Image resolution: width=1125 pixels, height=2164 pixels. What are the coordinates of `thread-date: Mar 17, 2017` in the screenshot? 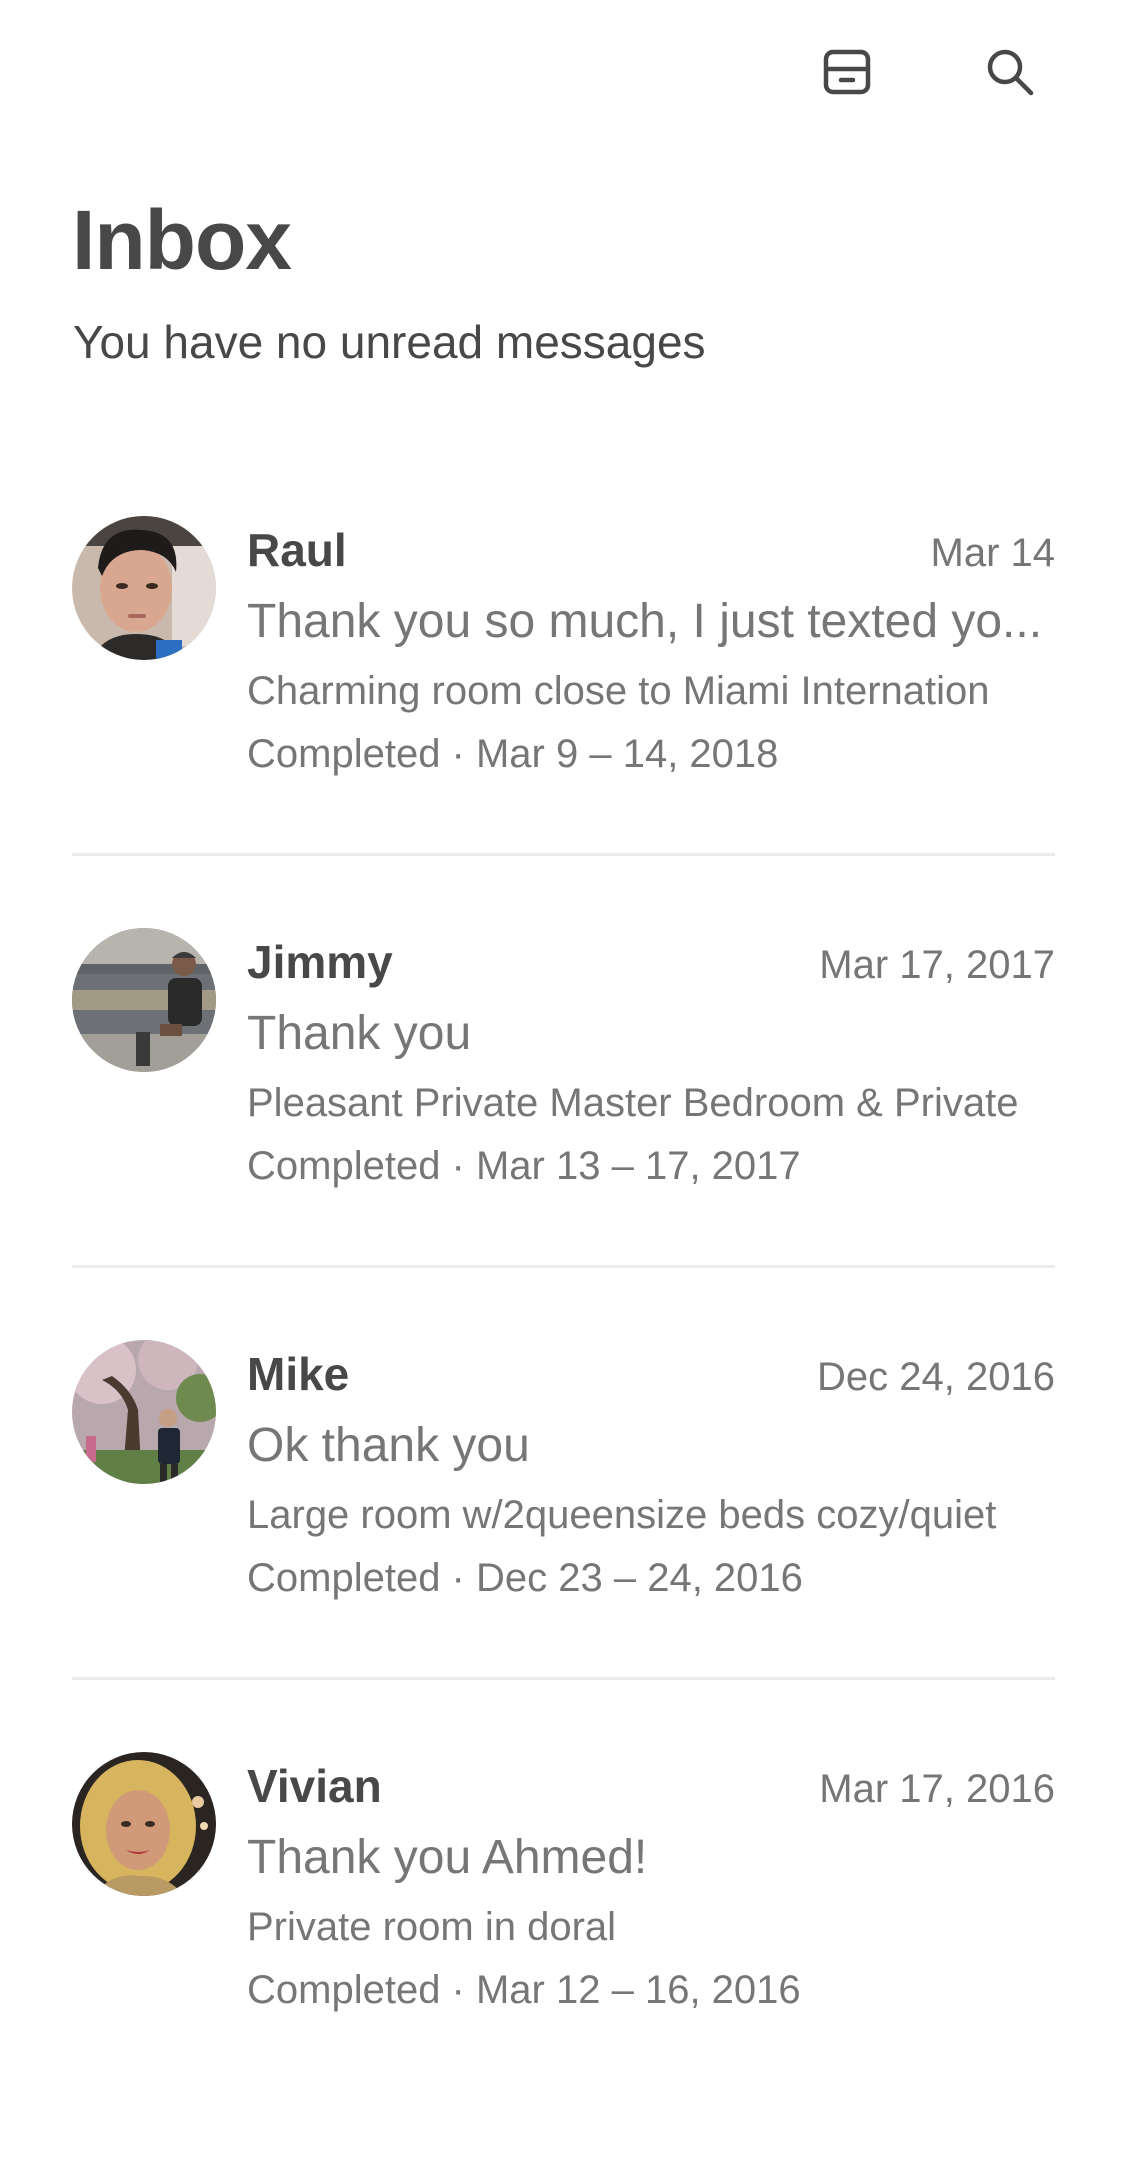 It's located at (937, 965).